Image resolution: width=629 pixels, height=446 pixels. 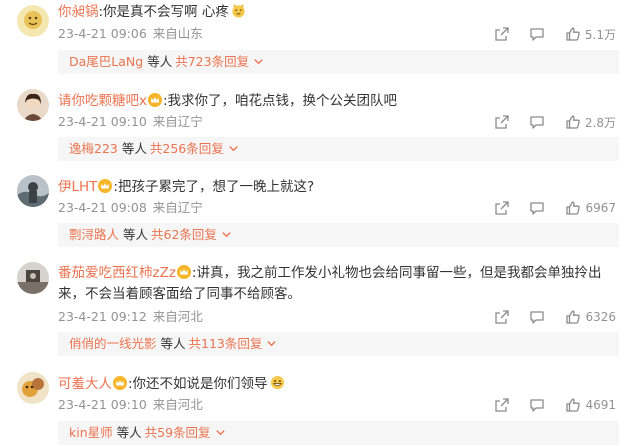 What do you see at coordinates (338, 62) in the screenshot?
I see `reply-summary: Da尾巴LaNg 等人 共723条回复` at bounding box center [338, 62].